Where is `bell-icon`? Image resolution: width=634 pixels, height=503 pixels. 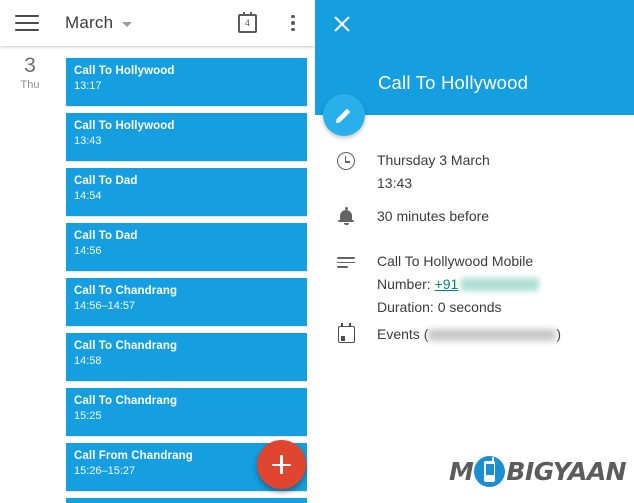 bell-icon is located at coordinates (346, 216).